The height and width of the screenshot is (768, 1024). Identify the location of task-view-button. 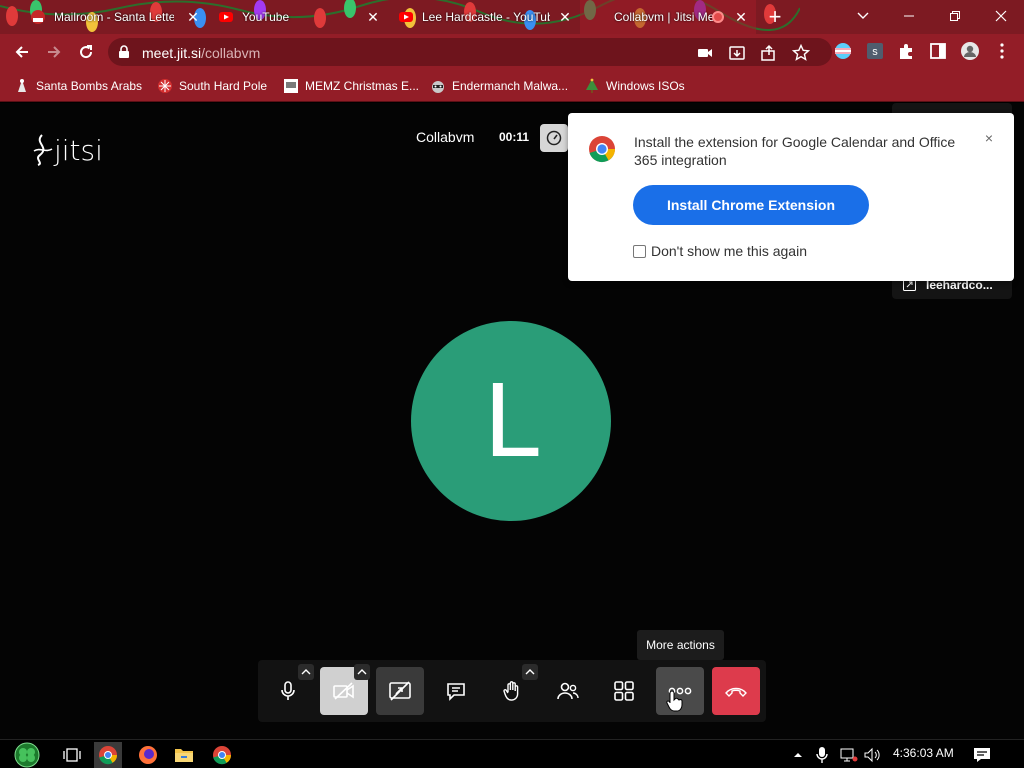
(72, 755).